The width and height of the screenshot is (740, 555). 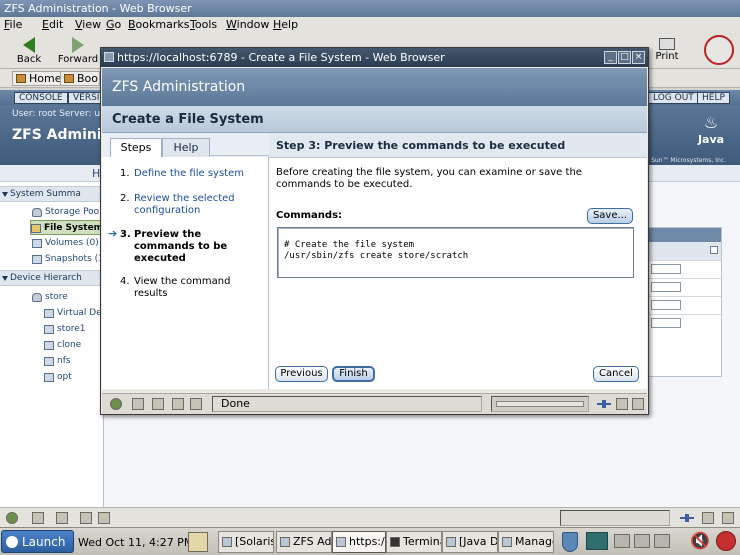 I want to click on launch-button: Launch, so click(x=37, y=541).